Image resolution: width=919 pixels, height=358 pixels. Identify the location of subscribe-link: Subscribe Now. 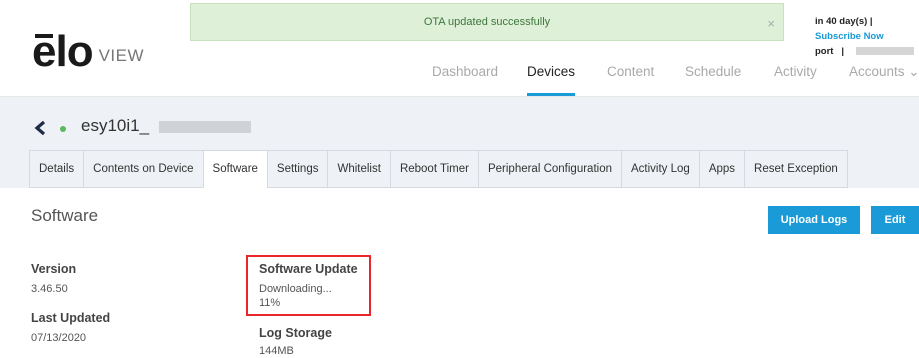
(849, 36).